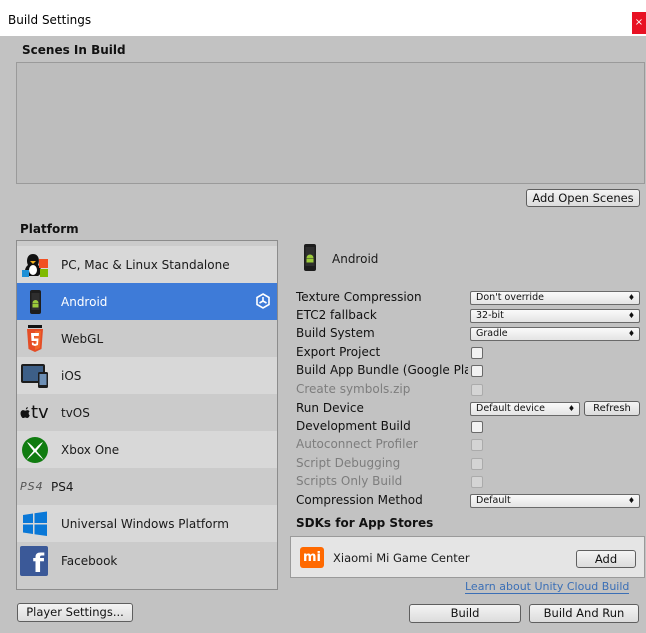  Describe the element at coordinates (336, 315) in the screenshot. I see `etc2-fallback-label: ETC2 fallback` at that location.